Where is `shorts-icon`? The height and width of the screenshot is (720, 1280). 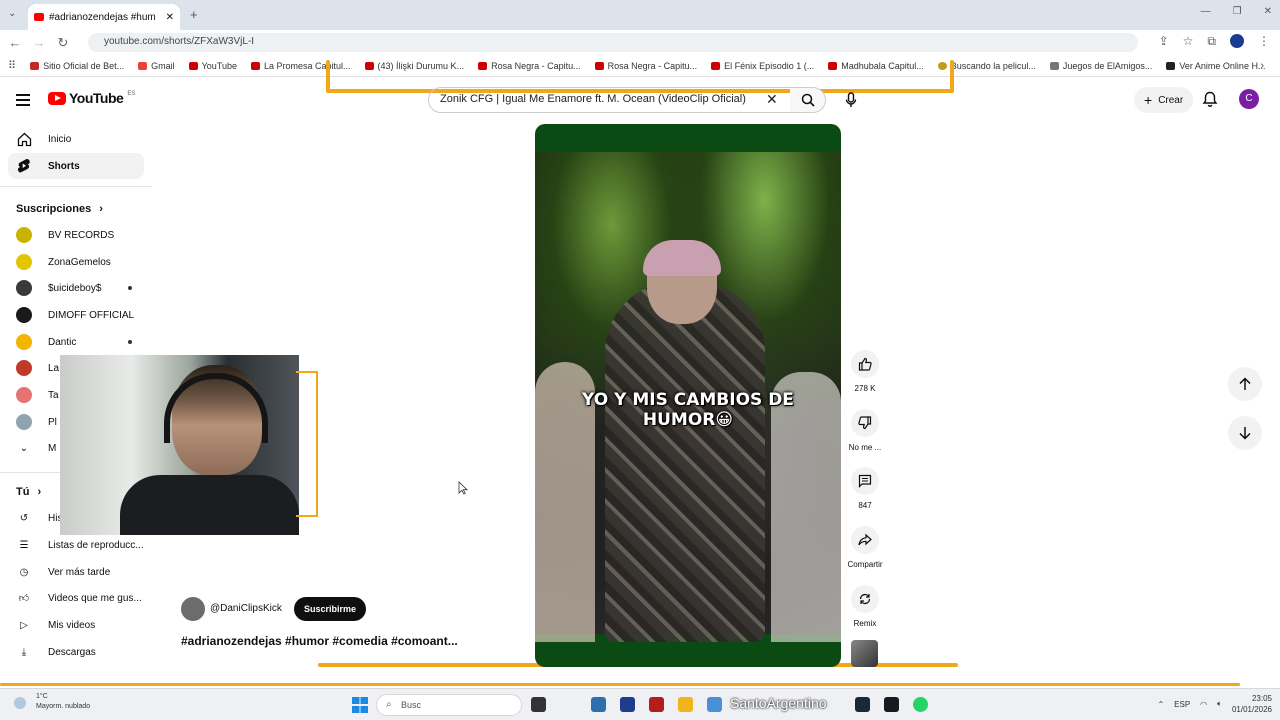 shorts-icon is located at coordinates (24, 166).